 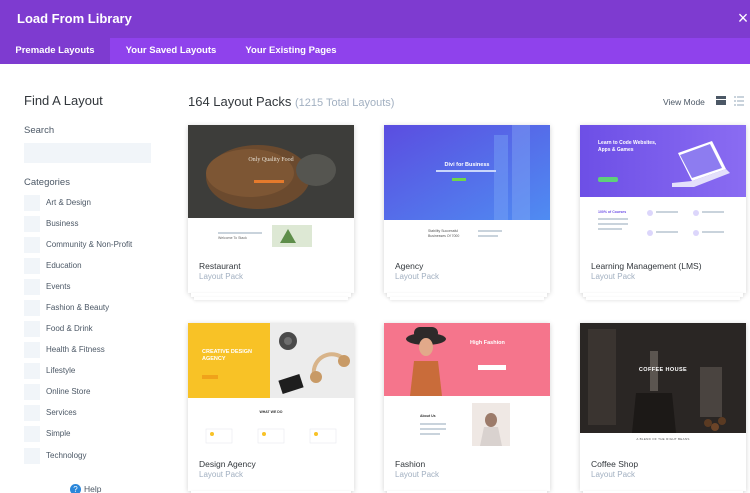 I want to click on preview-hero-text: CREATIVE DESIGN AGENCY, so click(x=227, y=355).